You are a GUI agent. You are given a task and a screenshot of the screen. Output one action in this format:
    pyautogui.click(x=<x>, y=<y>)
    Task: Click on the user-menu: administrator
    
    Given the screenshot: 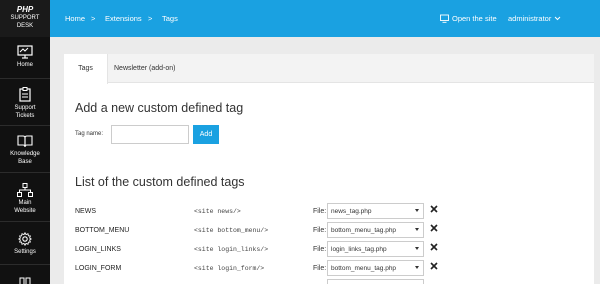 What is the action you would take?
    pyautogui.click(x=534, y=18)
    